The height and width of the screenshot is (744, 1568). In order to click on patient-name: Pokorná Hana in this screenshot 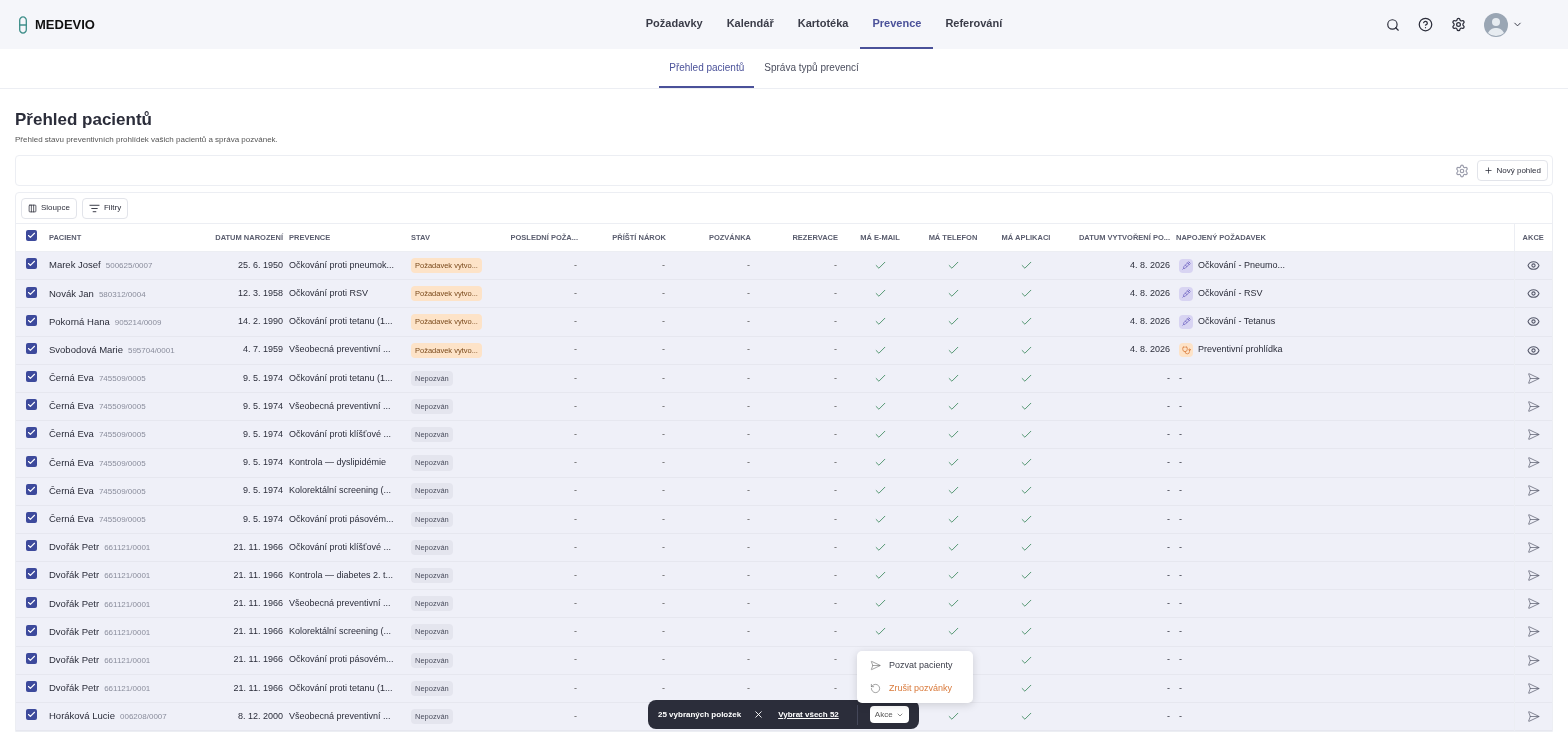, I will do `click(79, 321)`.